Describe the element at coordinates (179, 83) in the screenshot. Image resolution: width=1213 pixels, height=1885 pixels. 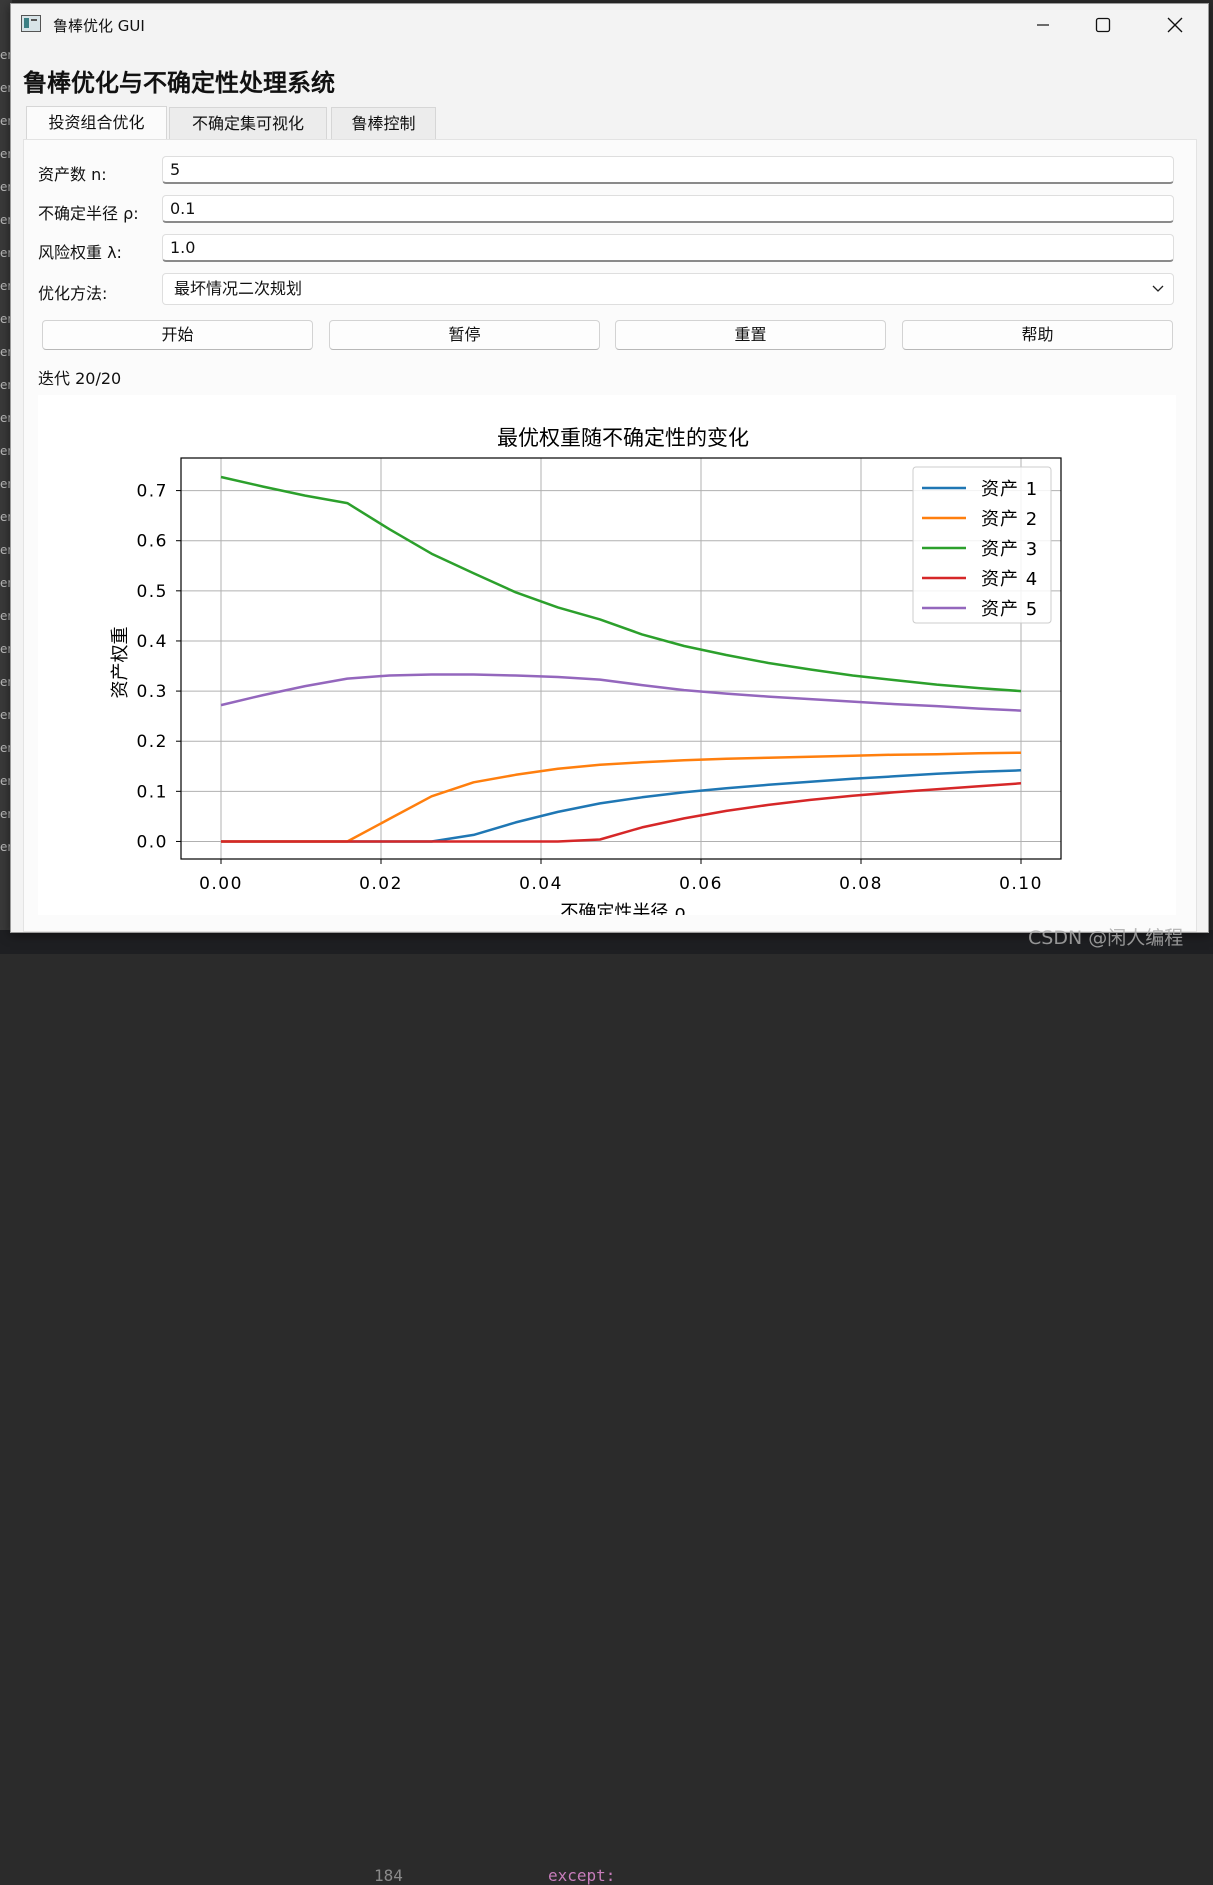
I see `page-title: 鲁棒优化与不确定性处理系统` at that location.